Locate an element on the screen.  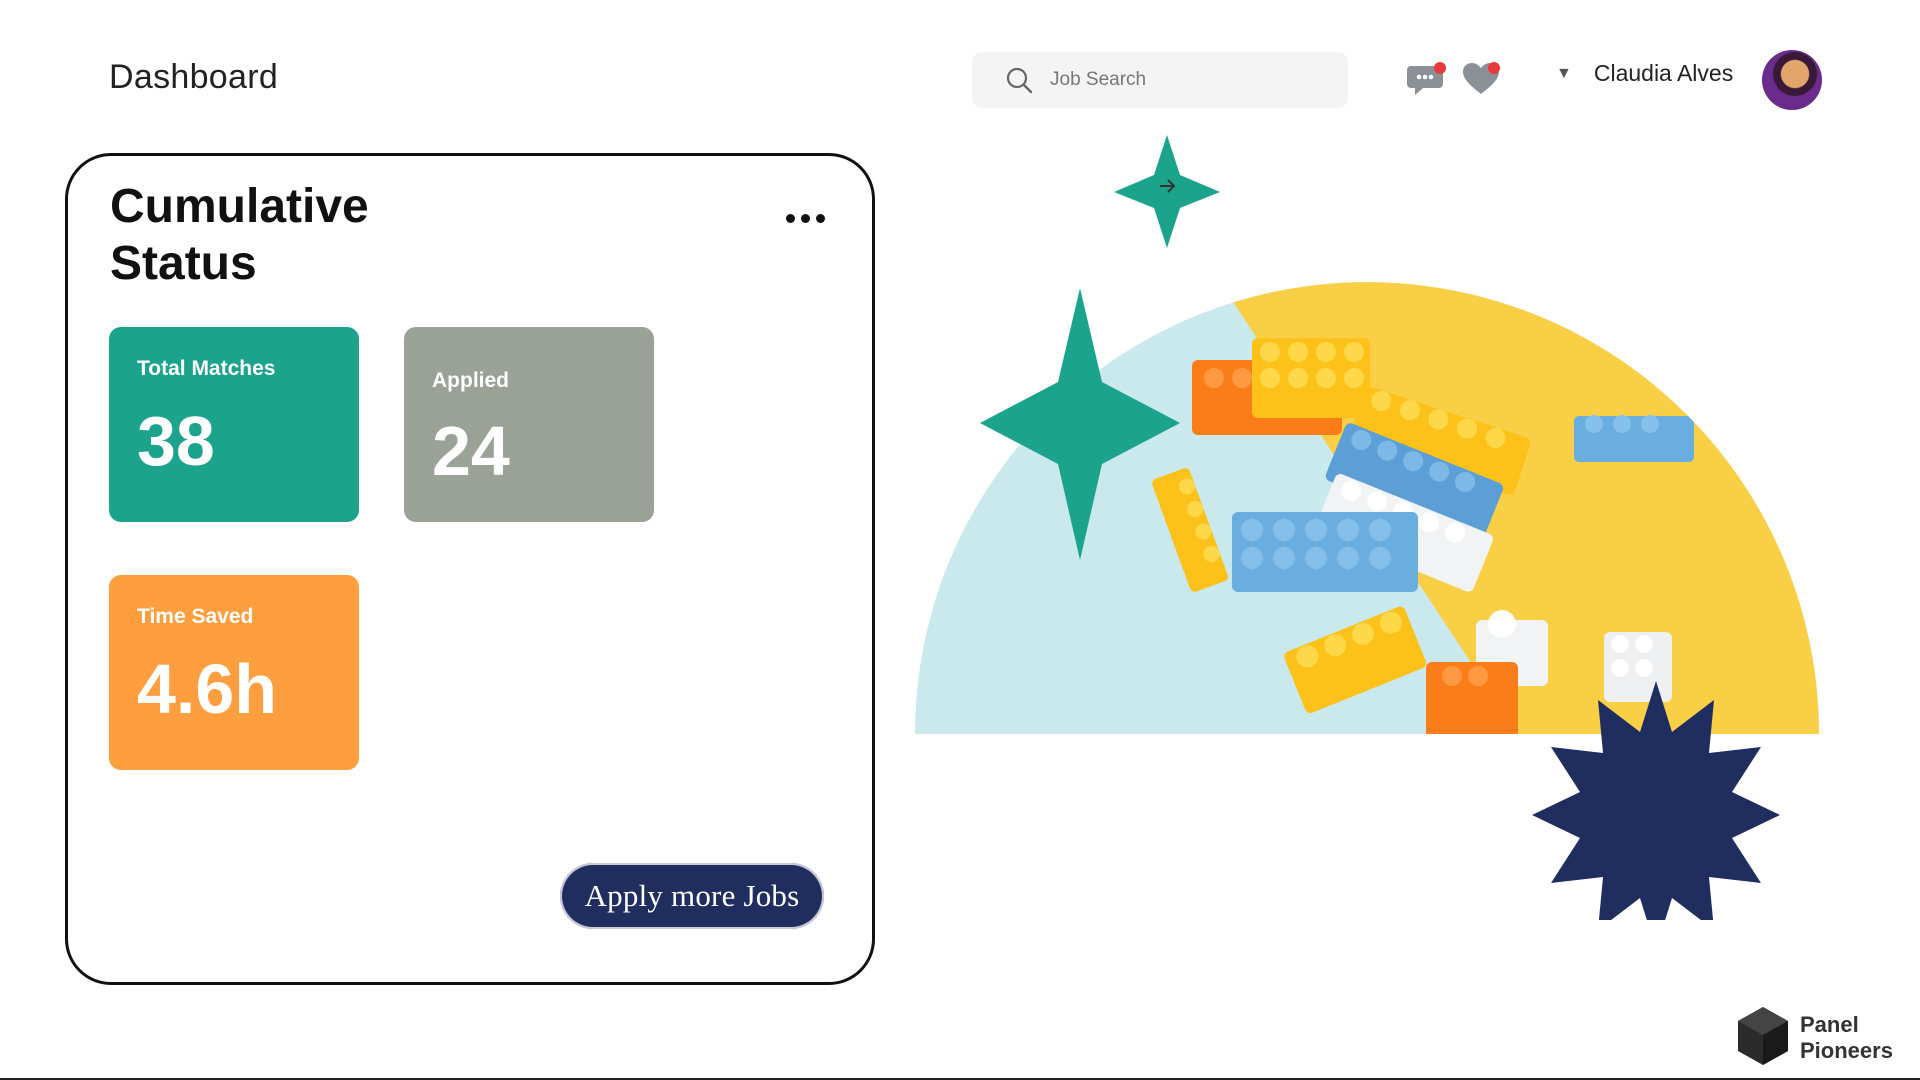
tile-value: 4.6h is located at coordinates (207, 689).